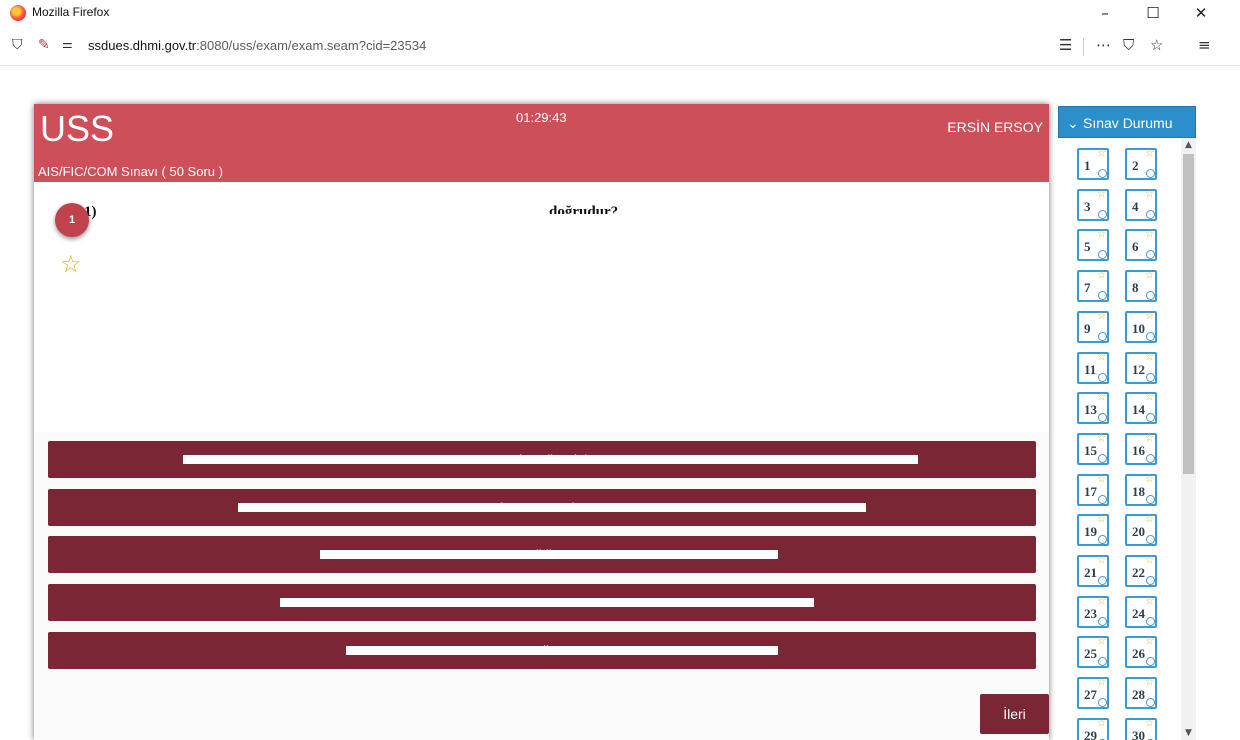 The height and width of the screenshot is (740, 1240). I want to click on question-nav-number: 10, so click(1138, 328).